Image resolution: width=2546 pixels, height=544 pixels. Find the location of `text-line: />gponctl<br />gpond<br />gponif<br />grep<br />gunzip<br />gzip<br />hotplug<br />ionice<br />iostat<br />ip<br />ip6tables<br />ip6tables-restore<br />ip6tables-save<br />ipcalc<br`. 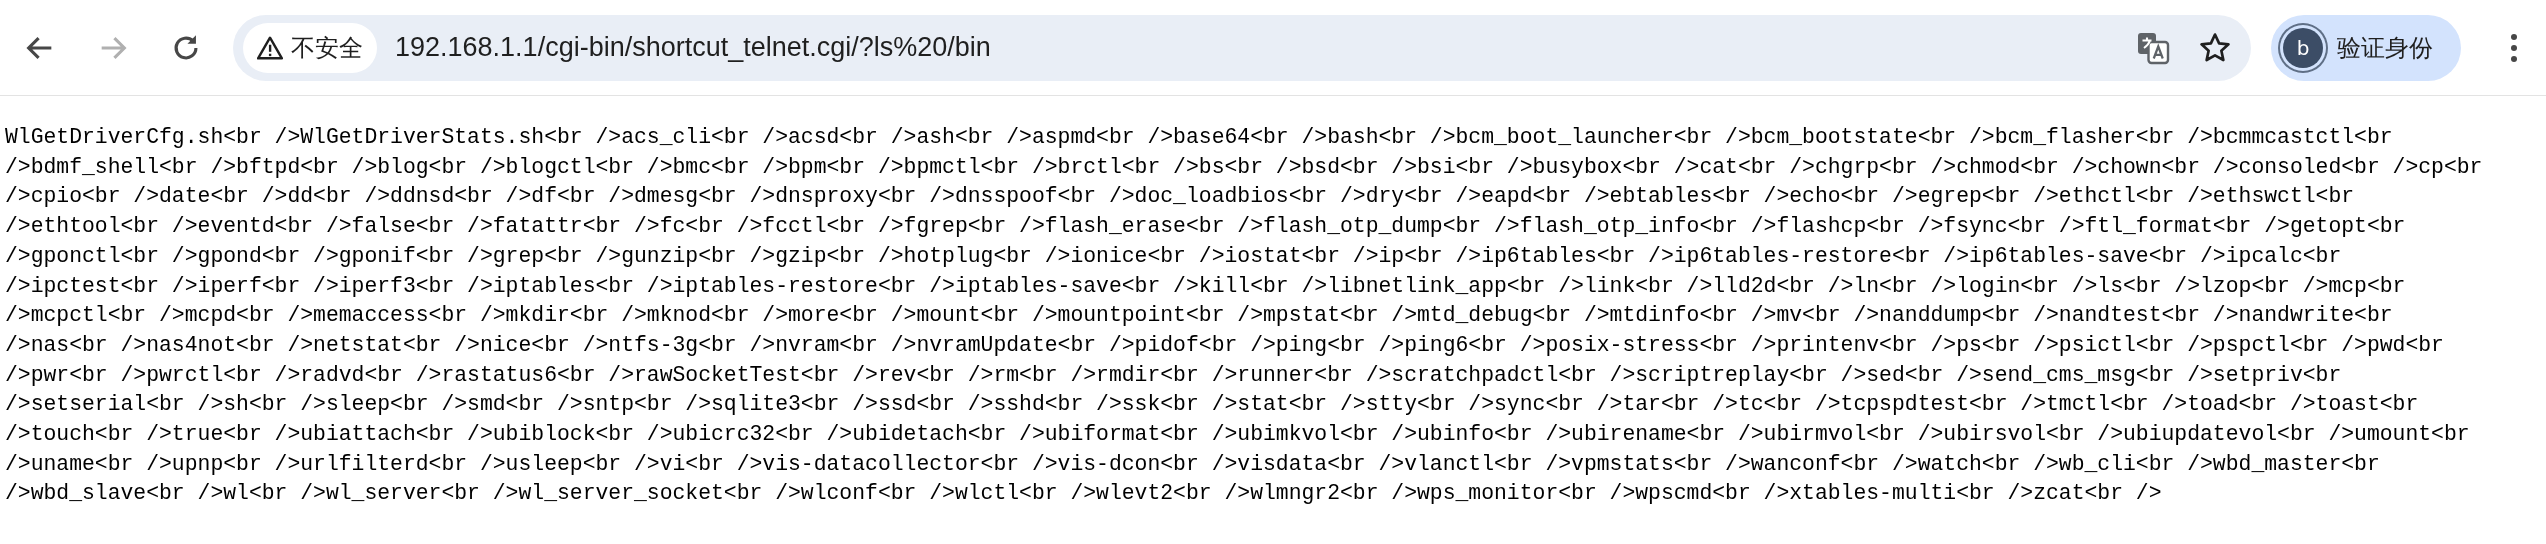

text-line: />gponctl<br />gpond<br />gponif<br />grep<br />gunzip<br />gzip<br />hotplug<br />ionice<br />iostat<br />ip<br />ip6tables<br />ip6tables-restore<br />ip6tables-save<br />ipcalc<br is located at coordinates (1173, 256).